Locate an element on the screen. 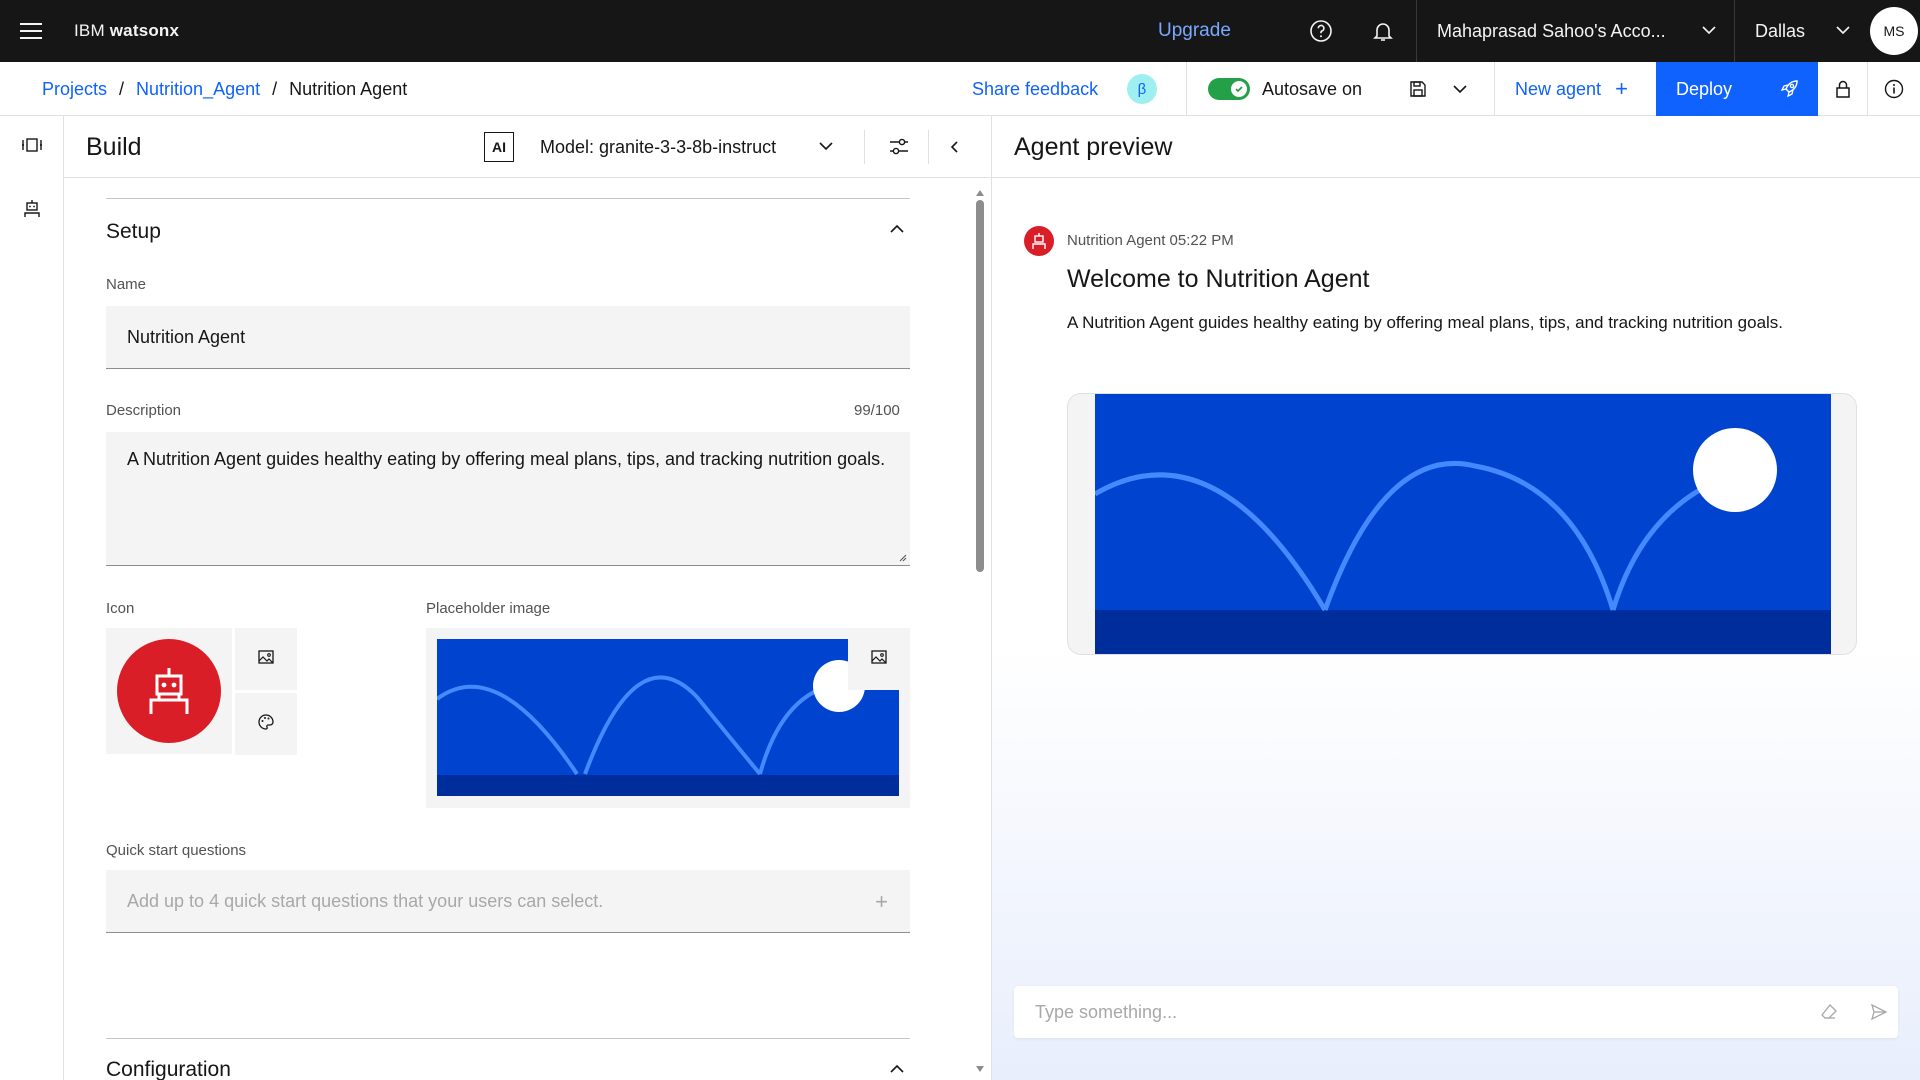 The image size is (1920, 1080). new-agent-button: New agent + is located at coordinates (1575, 89).